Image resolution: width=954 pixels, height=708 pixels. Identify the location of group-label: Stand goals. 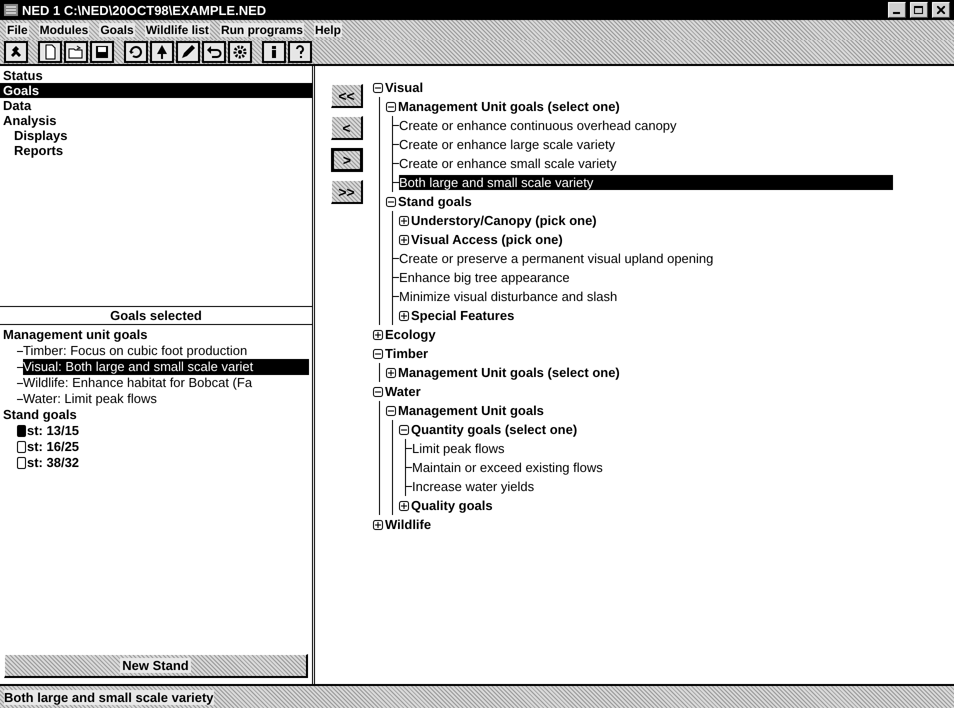
(40, 415).